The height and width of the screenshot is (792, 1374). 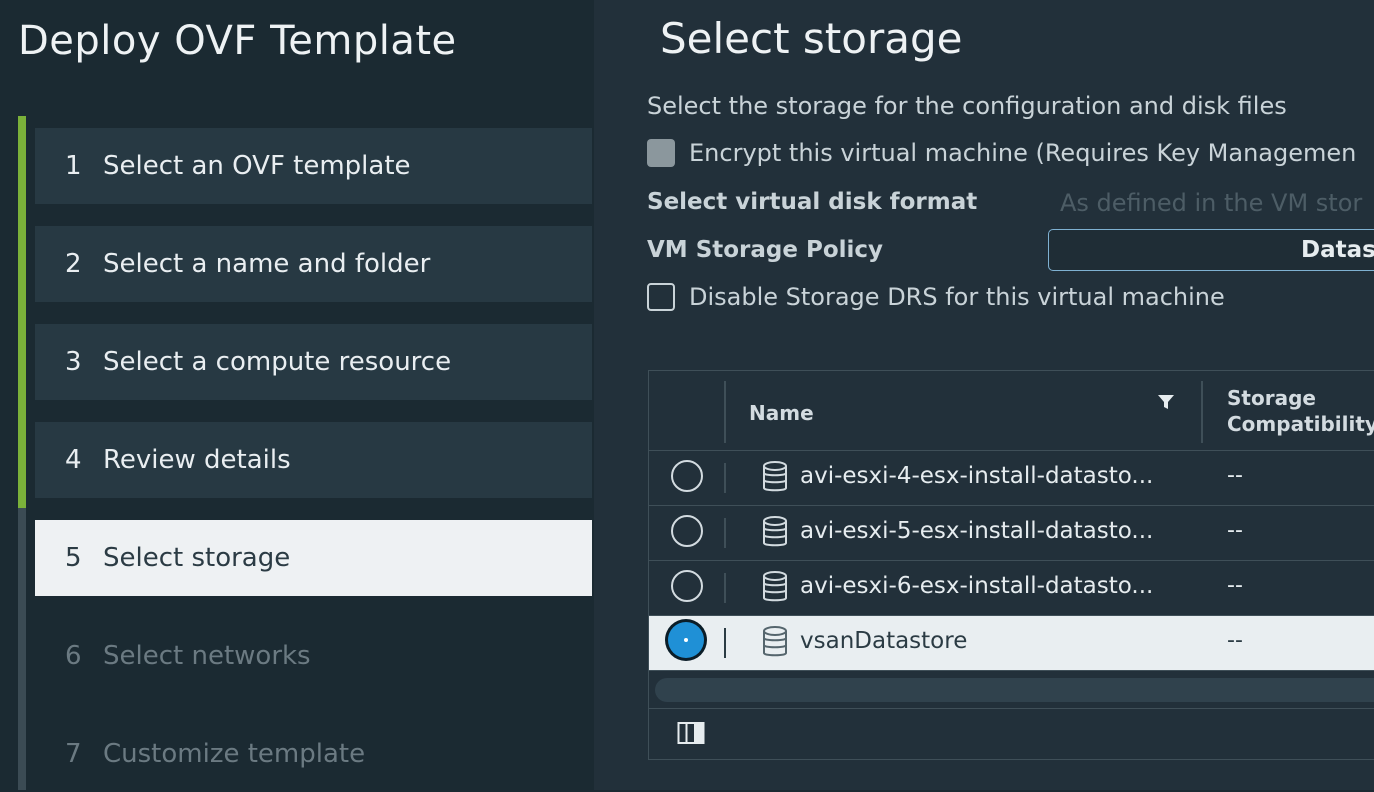 What do you see at coordinates (73, 362) in the screenshot?
I see `step-number: 3` at bounding box center [73, 362].